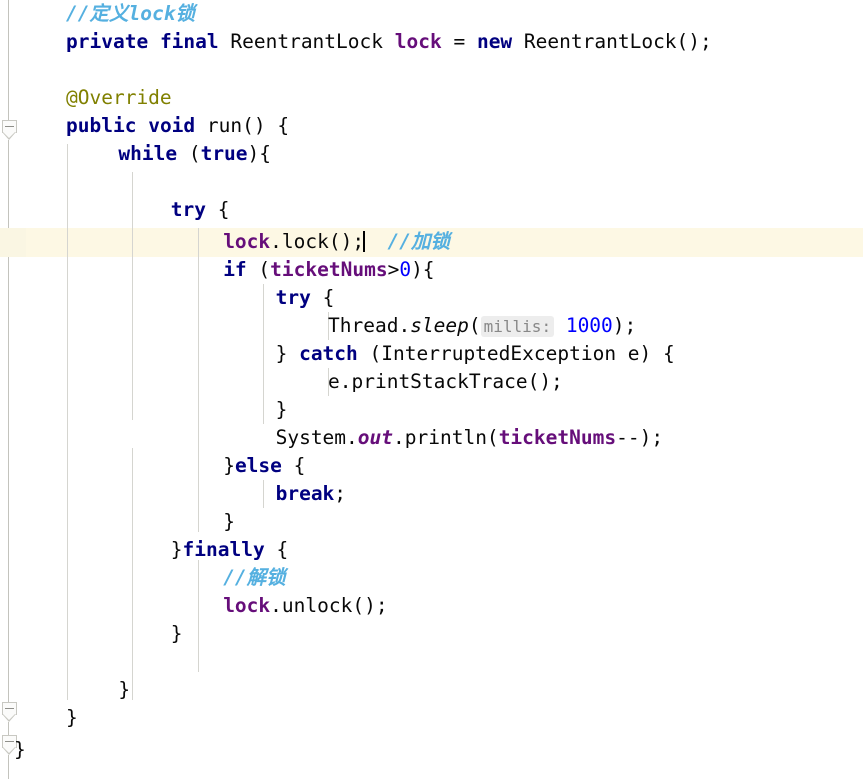  Describe the element at coordinates (340, 493) in the screenshot. I see `token-text: ;` at that location.